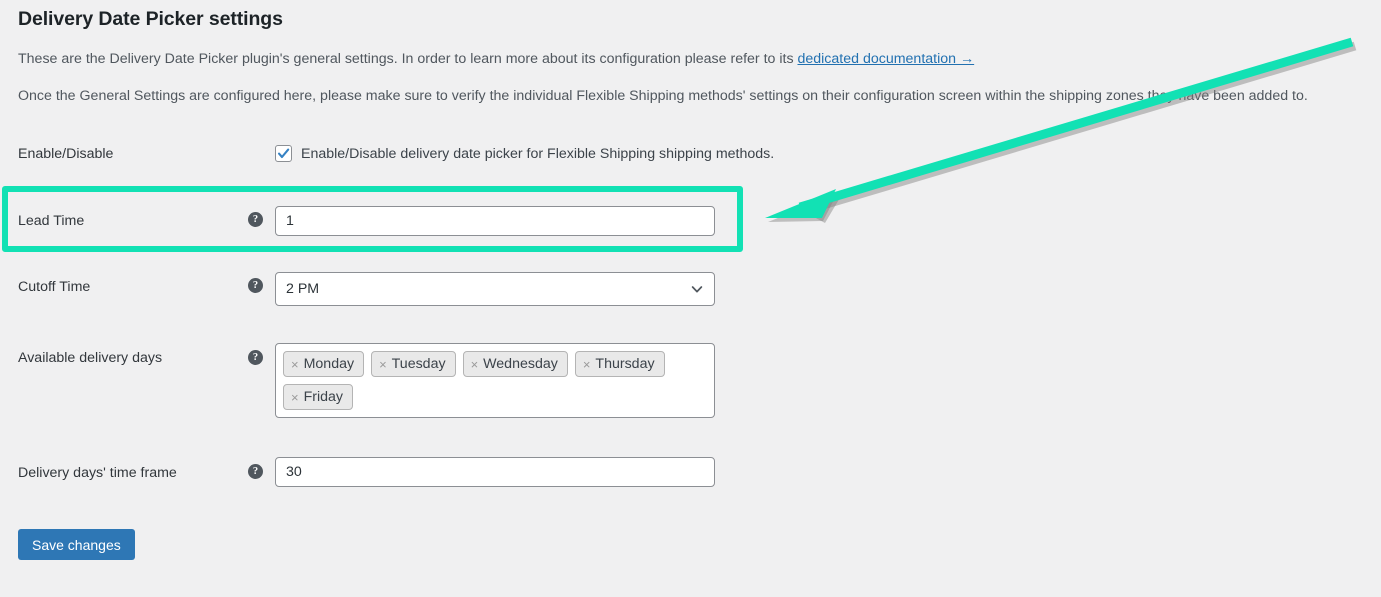 This screenshot has height=597, width=1381. What do you see at coordinates (66, 154) in the screenshot?
I see `enable-disable-label: Enable/Disable` at bounding box center [66, 154].